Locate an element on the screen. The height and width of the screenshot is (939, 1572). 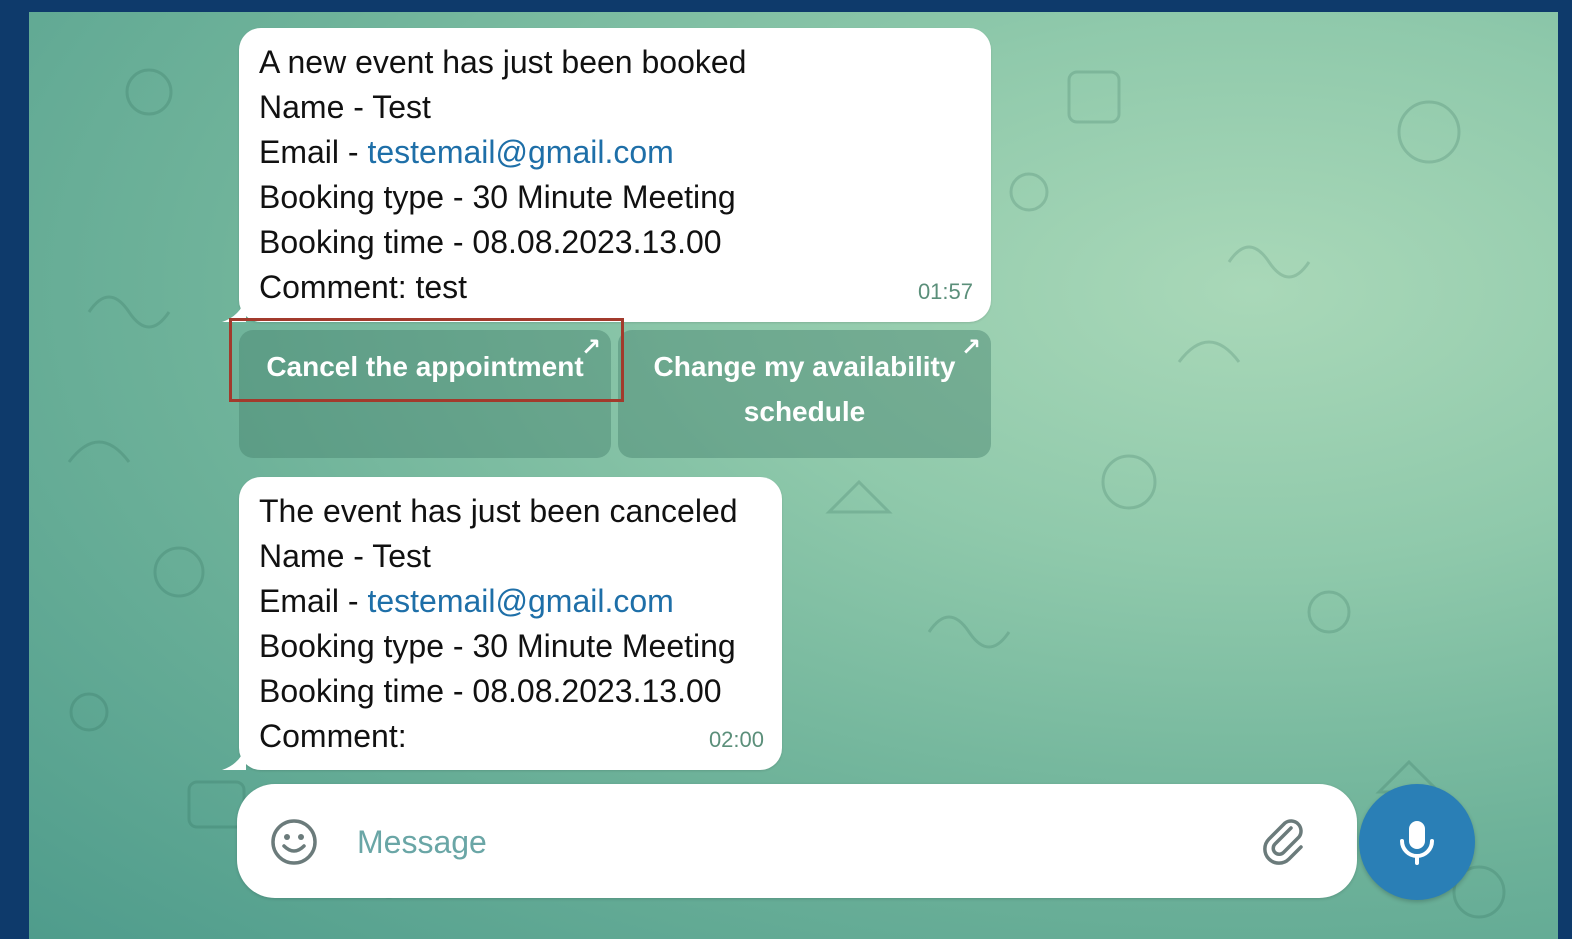
button-label-line1: Change my availability is located at coordinates (804, 366).